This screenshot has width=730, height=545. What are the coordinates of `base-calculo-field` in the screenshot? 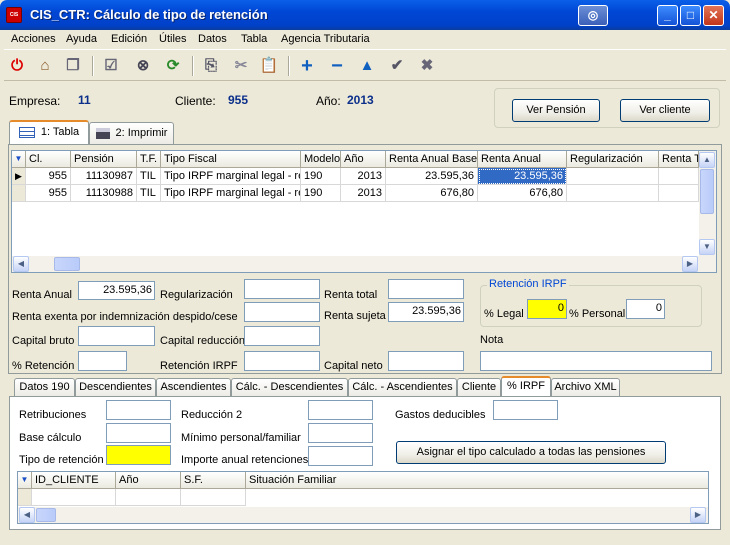 It's located at (138, 433).